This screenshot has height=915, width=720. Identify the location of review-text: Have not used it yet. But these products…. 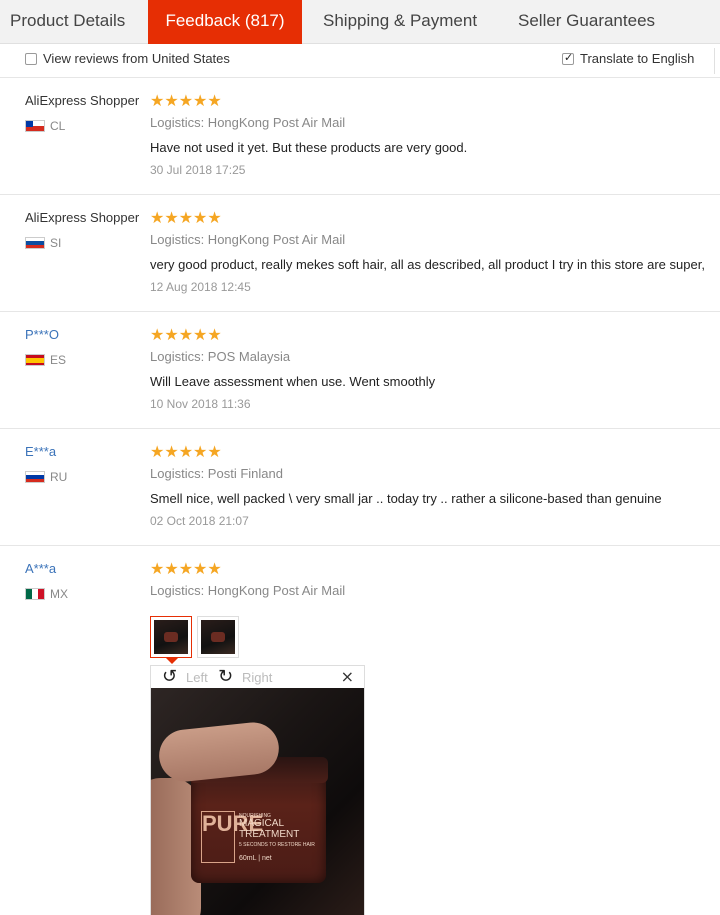
(309, 147).